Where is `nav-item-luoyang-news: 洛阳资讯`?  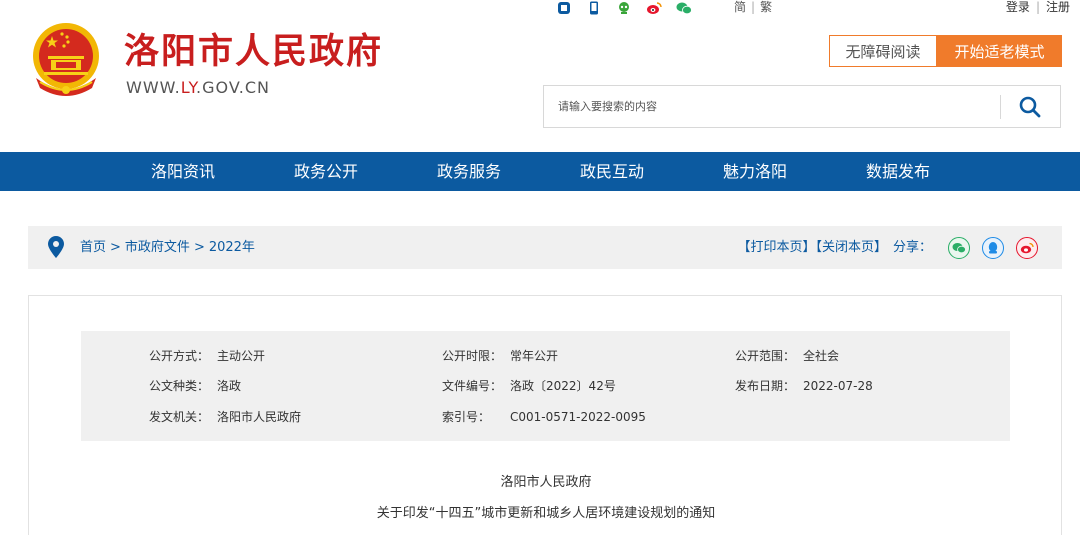 nav-item-luoyang-news: 洛阳资讯 is located at coordinates (183, 171).